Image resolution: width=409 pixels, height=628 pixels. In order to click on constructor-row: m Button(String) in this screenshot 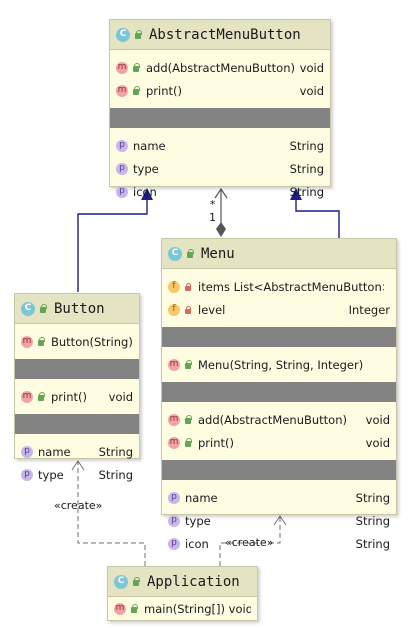, I will do `click(77, 341)`.